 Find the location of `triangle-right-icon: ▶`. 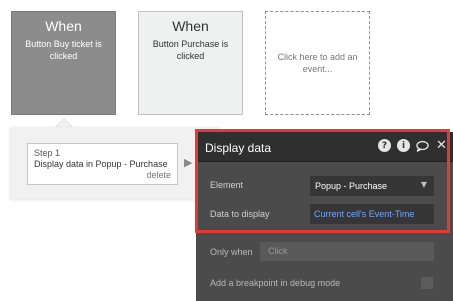

triangle-right-icon: ▶ is located at coordinates (188, 163).